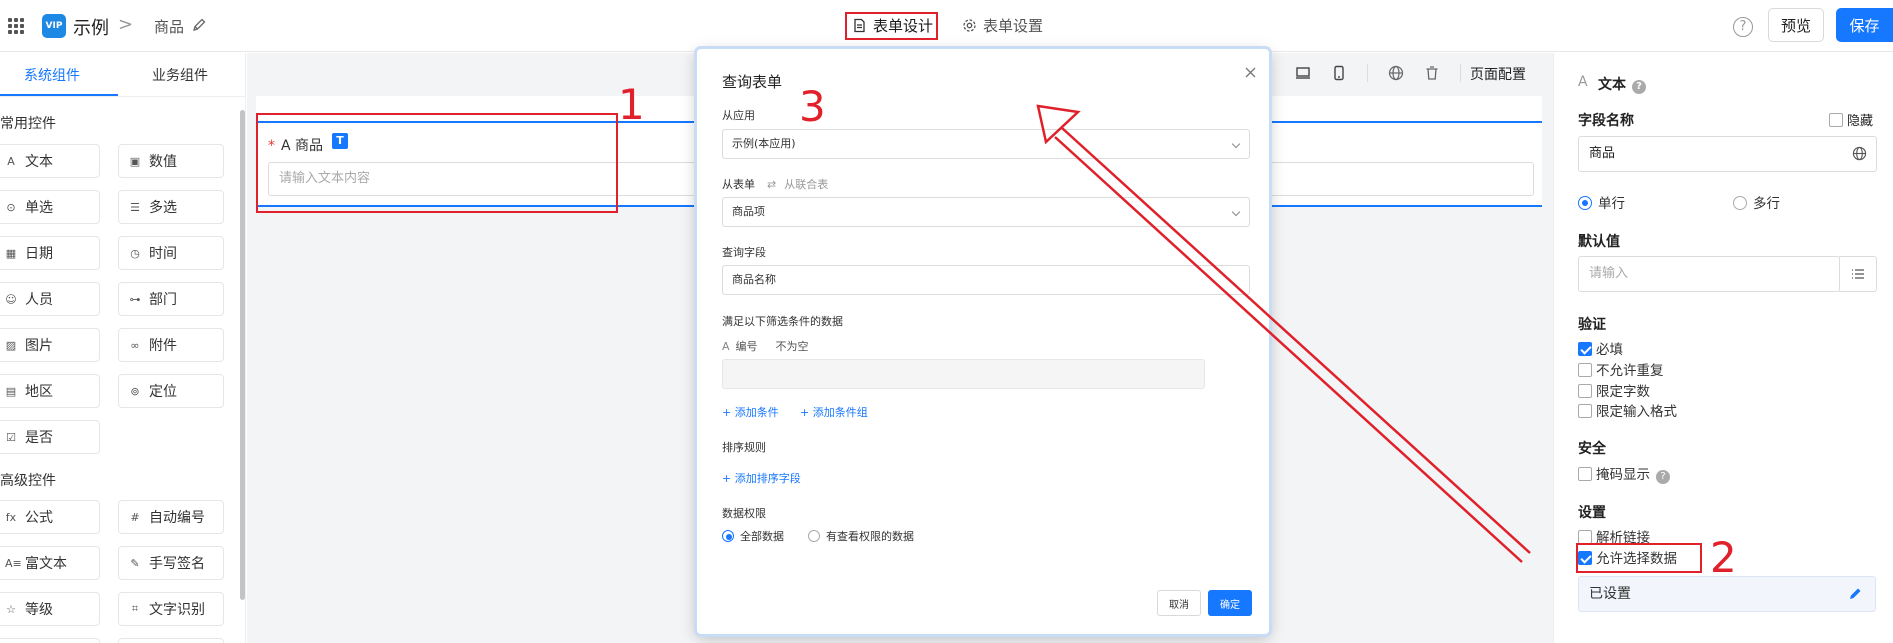 The width and height of the screenshot is (1893, 643). What do you see at coordinates (11, 391) in the screenshot?
I see `map-icon: ▤` at bounding box center [11, 391].